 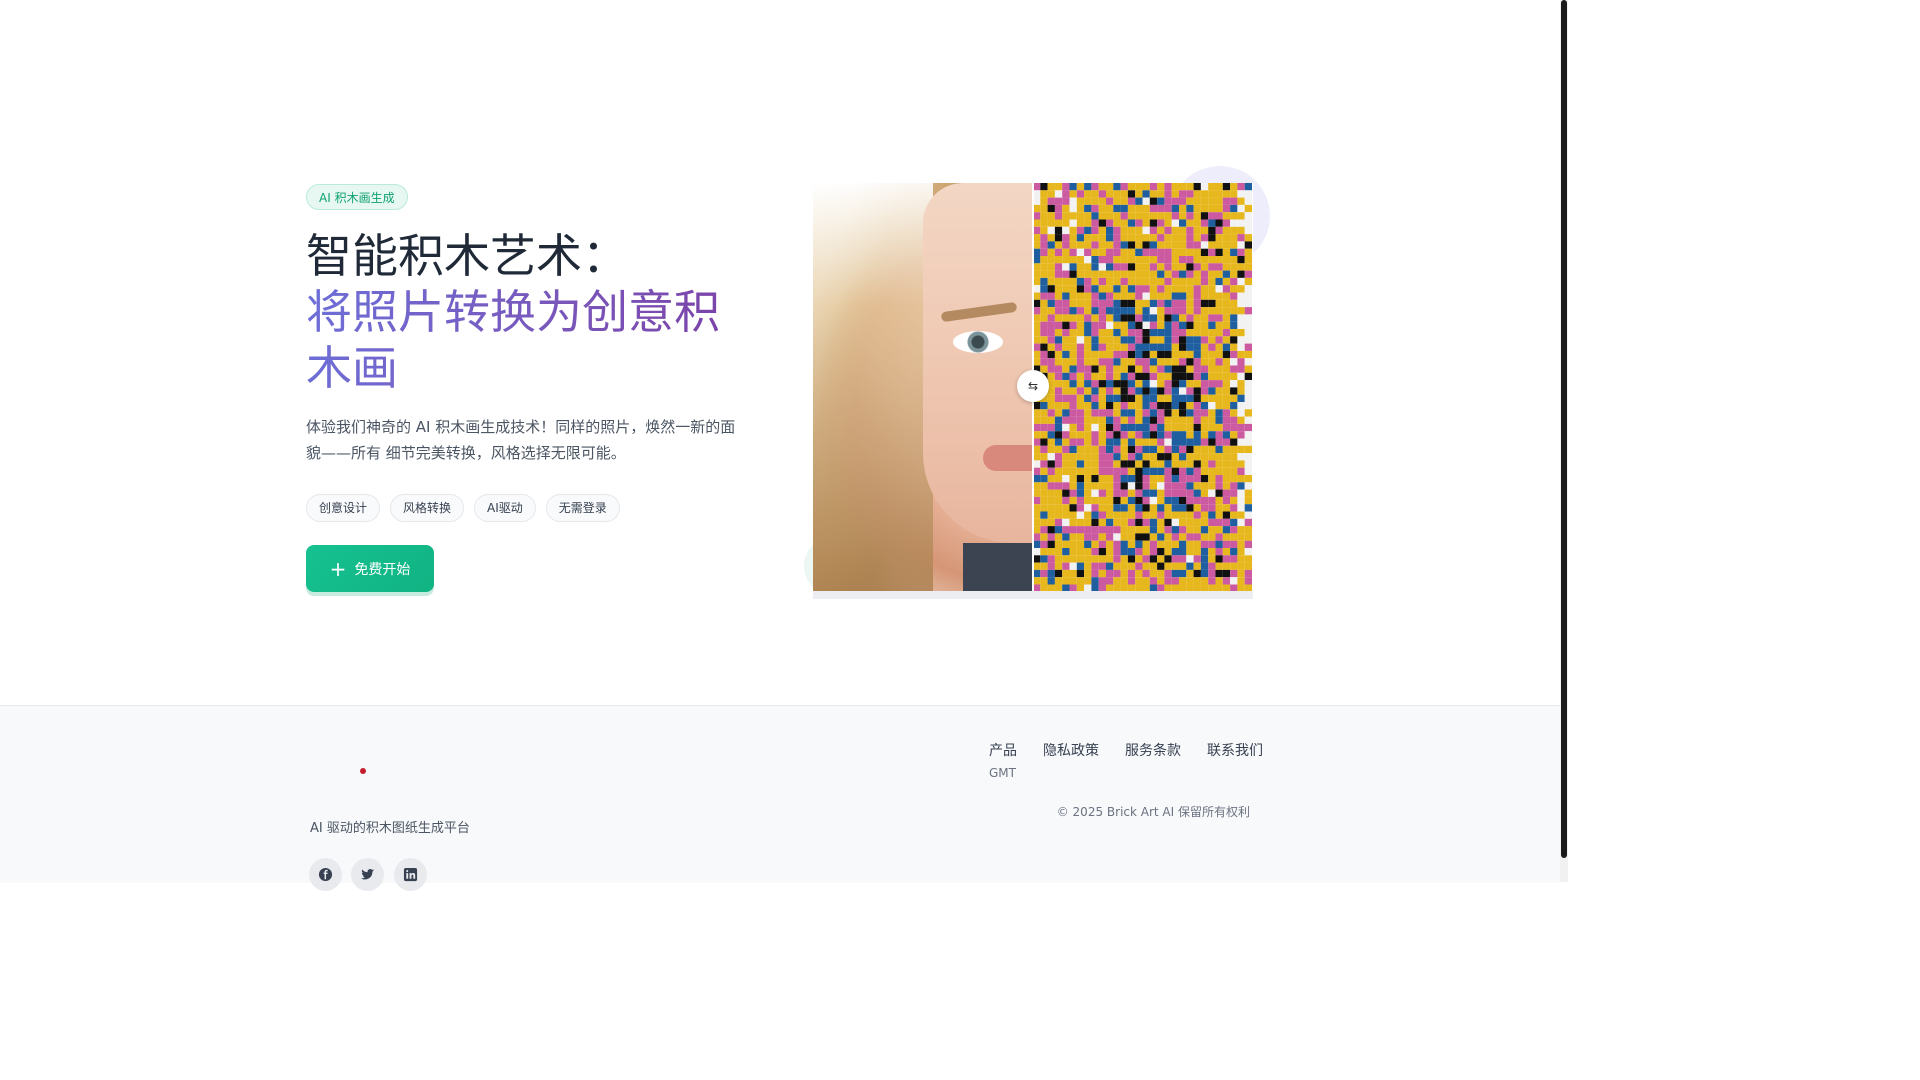 I want to click on linkedin-icon, so click(x=410, y=874).